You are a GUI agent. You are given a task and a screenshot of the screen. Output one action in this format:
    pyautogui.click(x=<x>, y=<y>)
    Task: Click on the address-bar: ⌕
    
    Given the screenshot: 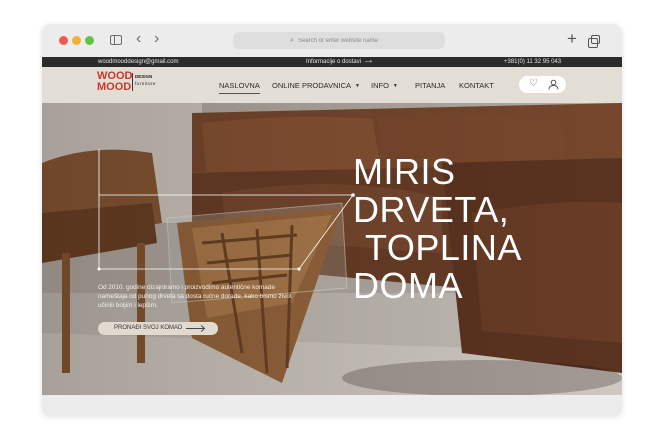 What is the action you would take?
    pyautogui.click(x=339, y=40)
    